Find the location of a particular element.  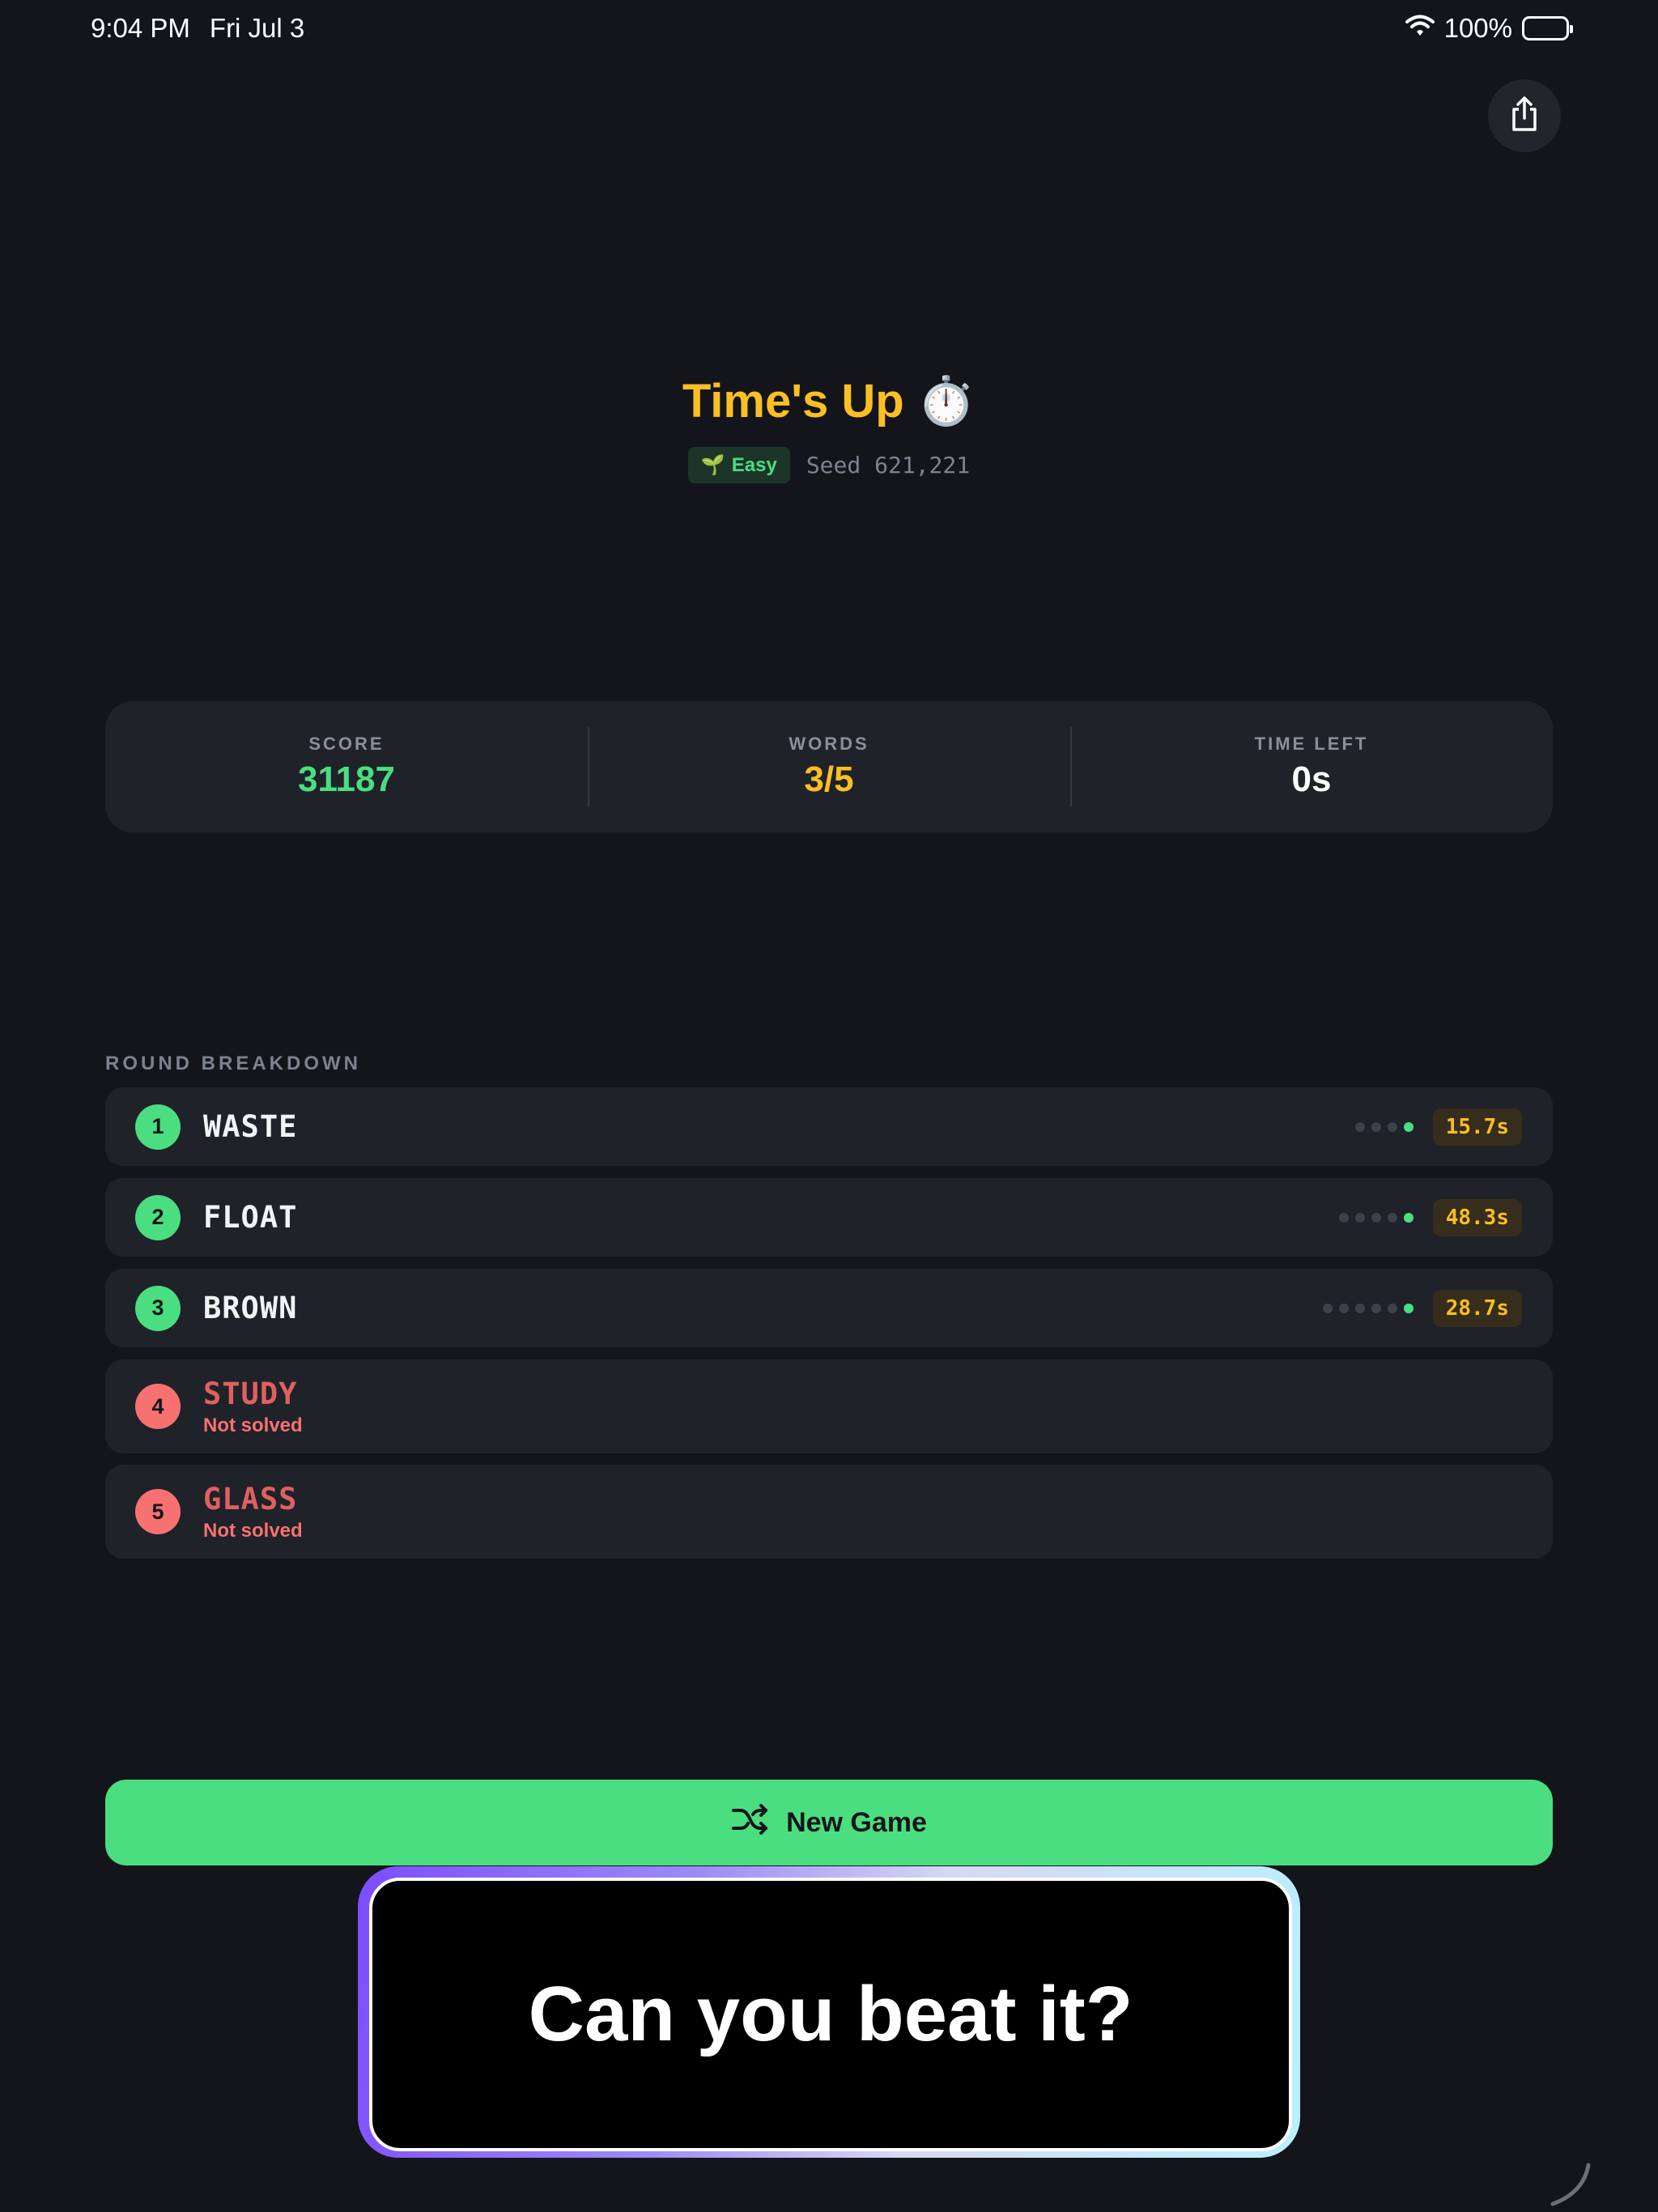

round-number: 4 is located at coordinates (158, 1406).